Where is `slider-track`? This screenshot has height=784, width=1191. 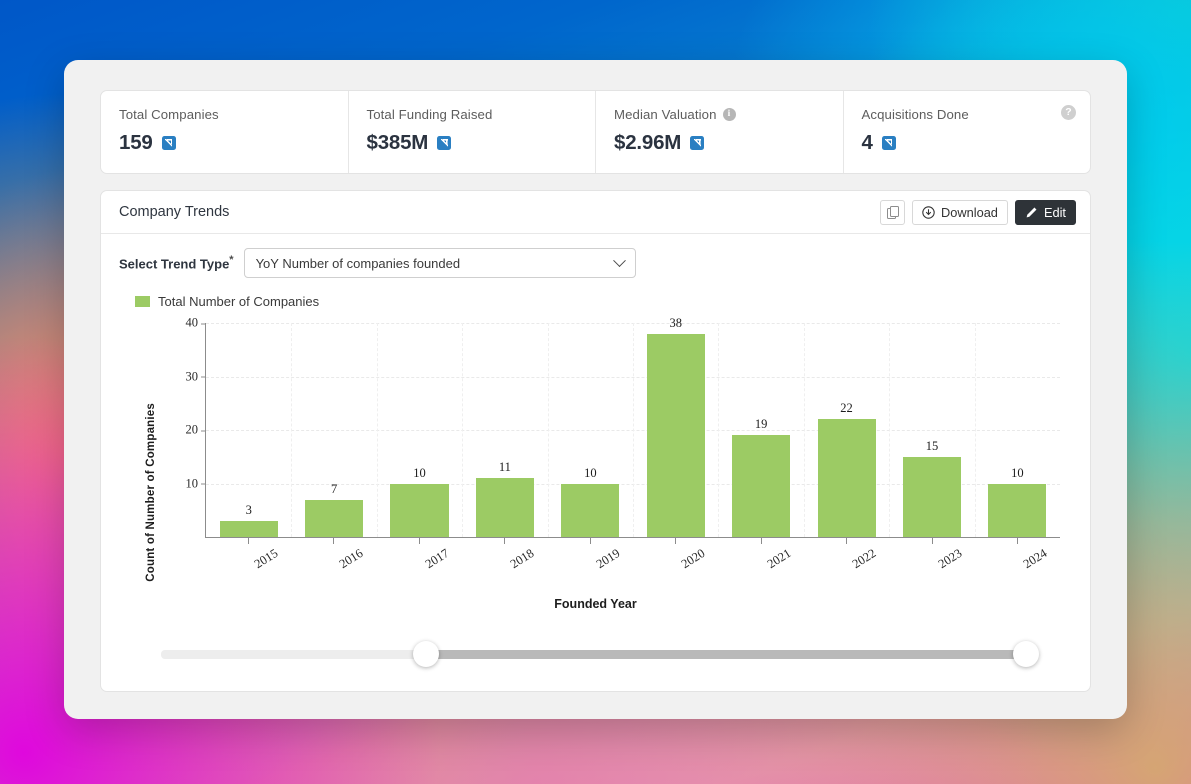 slider-track is located at coordinates (600, 654).